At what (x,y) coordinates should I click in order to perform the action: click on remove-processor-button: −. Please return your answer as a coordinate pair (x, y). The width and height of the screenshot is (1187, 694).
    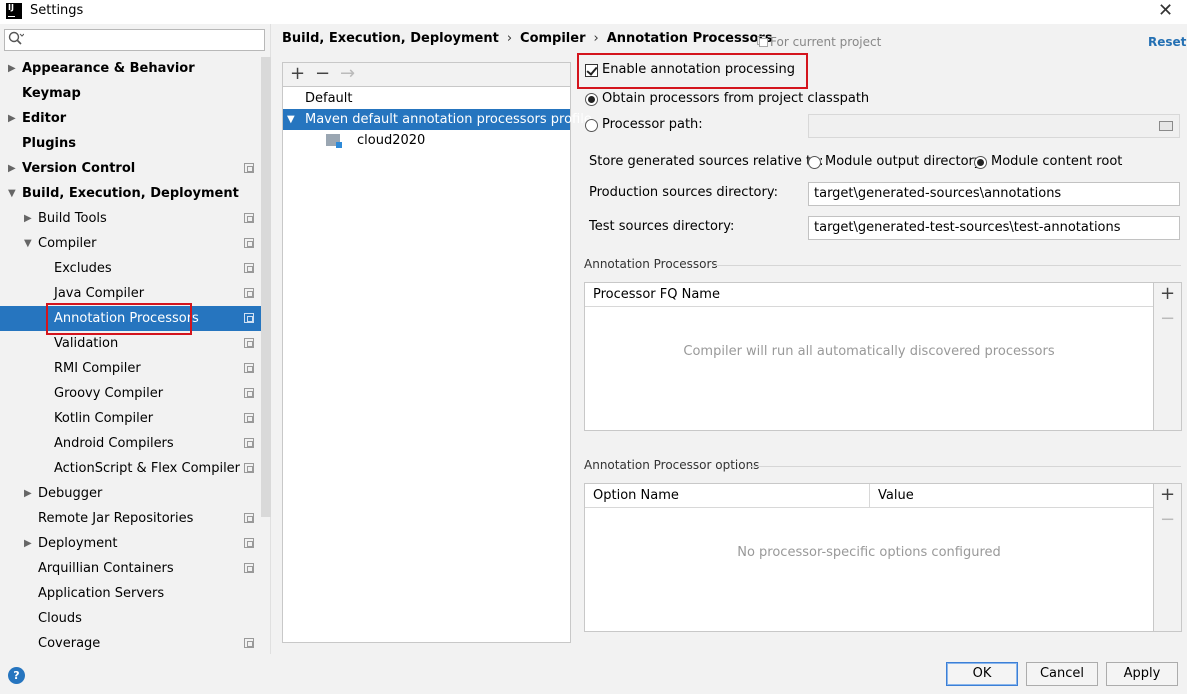
    Looking at the image, I should click on (1167, 318).